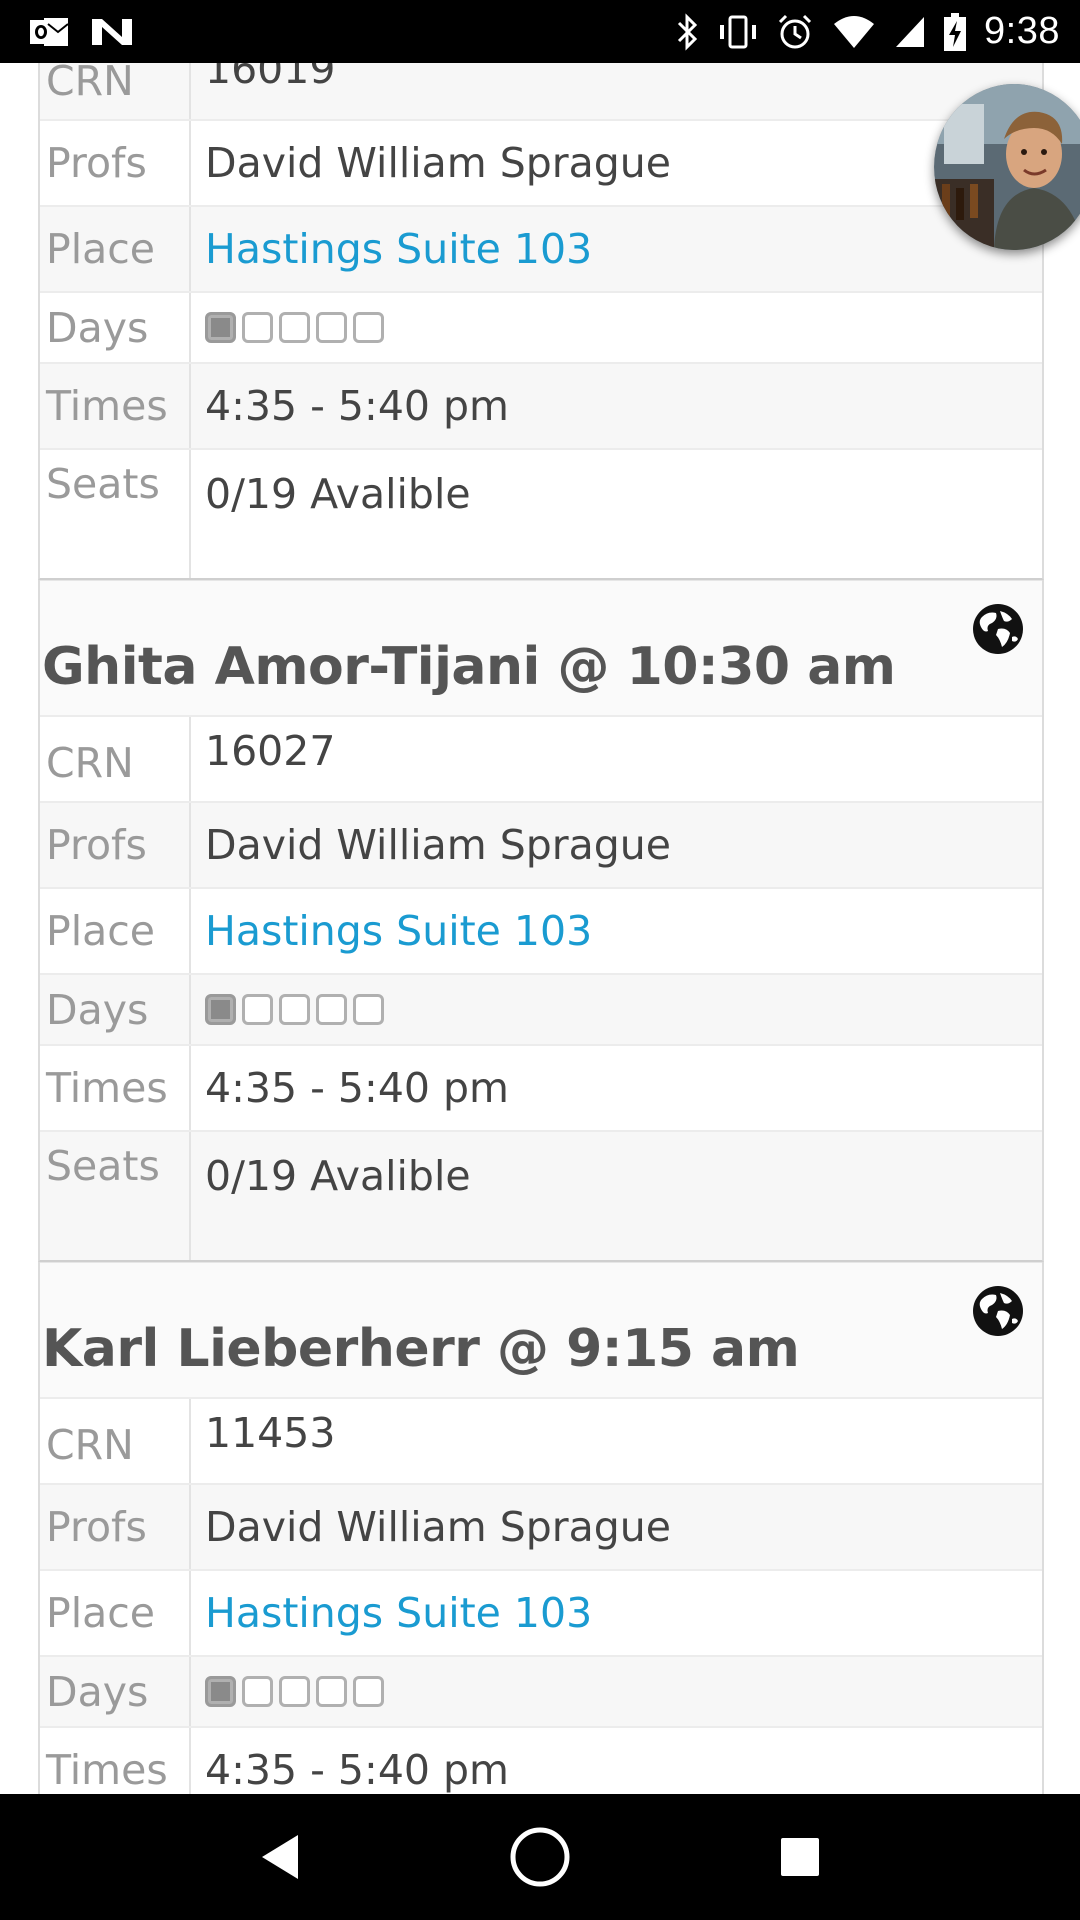 The width and height of the screenshot is (1080, 1920). I want to click on chat-head-avatar, so click(1007, 167).